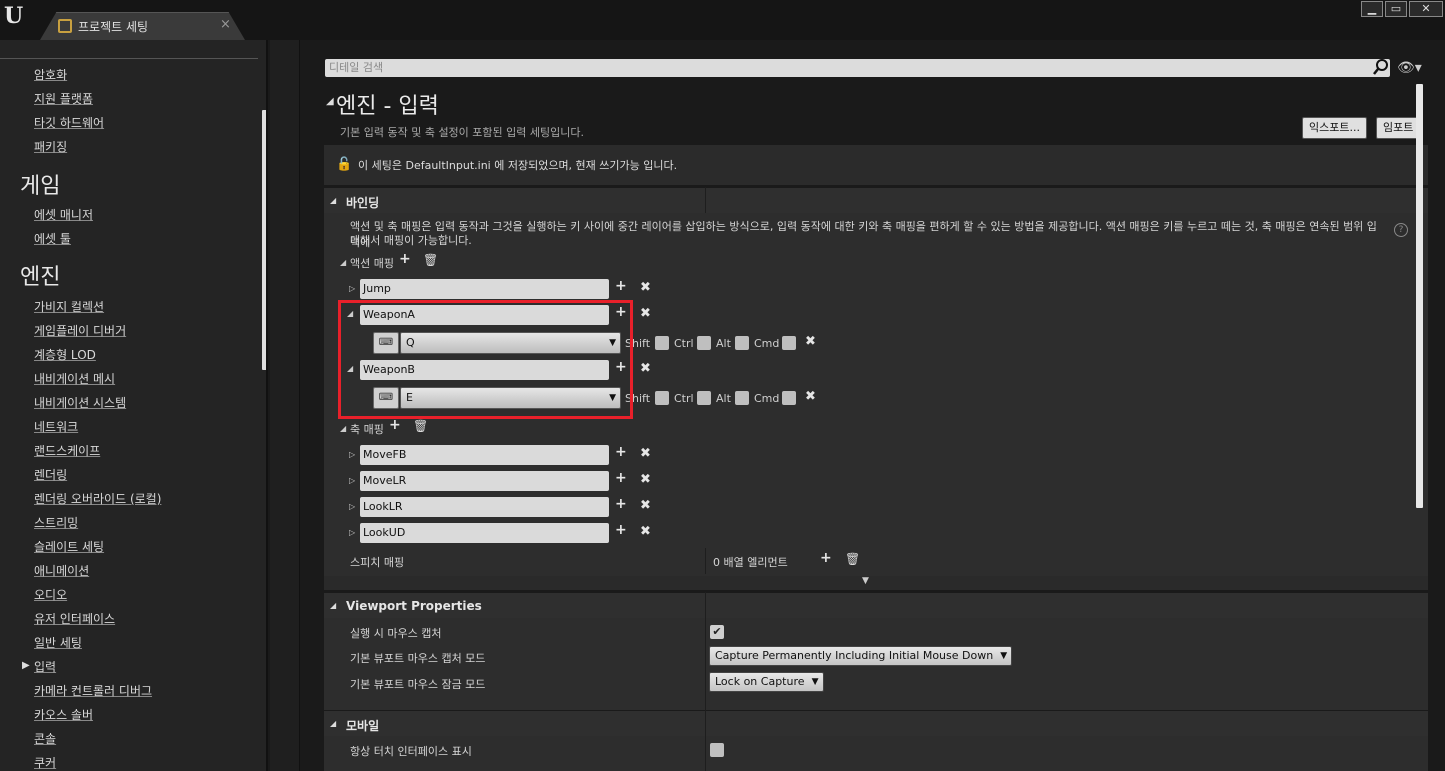 This screenshot has height=771, width=1445. I want to click on viewport-header: ◢ Viewport Properties, so click(876, 605).